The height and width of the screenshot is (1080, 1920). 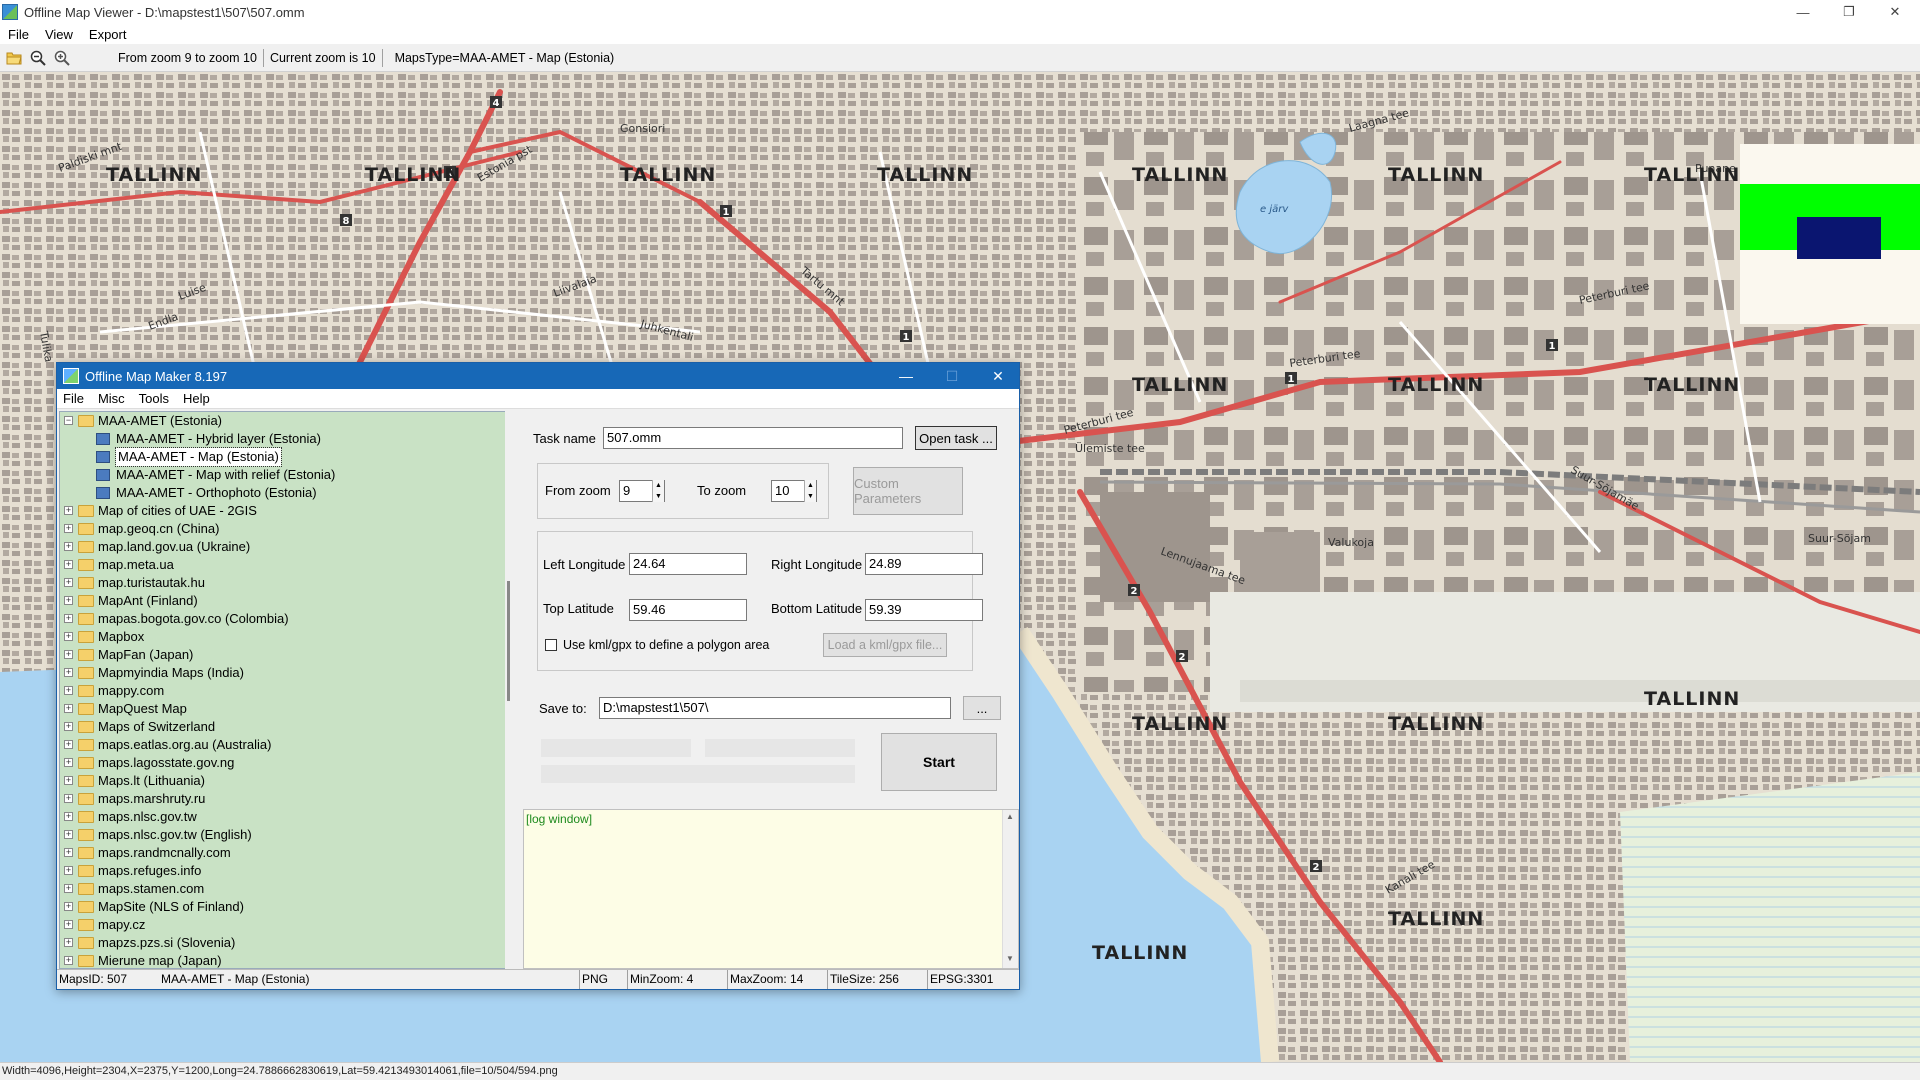 What do you see at coordinates (287, 907) in the screenshot?
I see `tree-folder-item: + MapSite (NLS of Finland)` at bounding box center [287, 907].